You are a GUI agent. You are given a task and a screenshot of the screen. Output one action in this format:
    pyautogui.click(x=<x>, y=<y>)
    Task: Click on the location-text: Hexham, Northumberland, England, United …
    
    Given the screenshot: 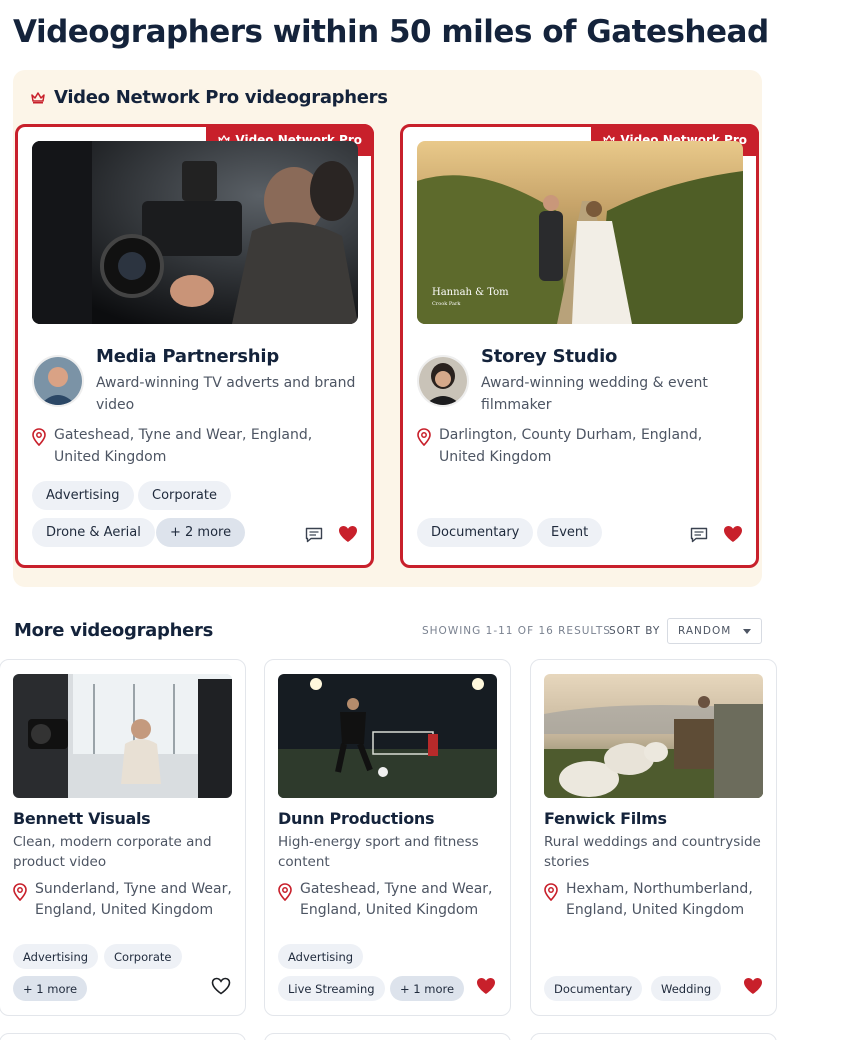 What is the action you would take?
    pyautogui.click(x=659, y=899)
    